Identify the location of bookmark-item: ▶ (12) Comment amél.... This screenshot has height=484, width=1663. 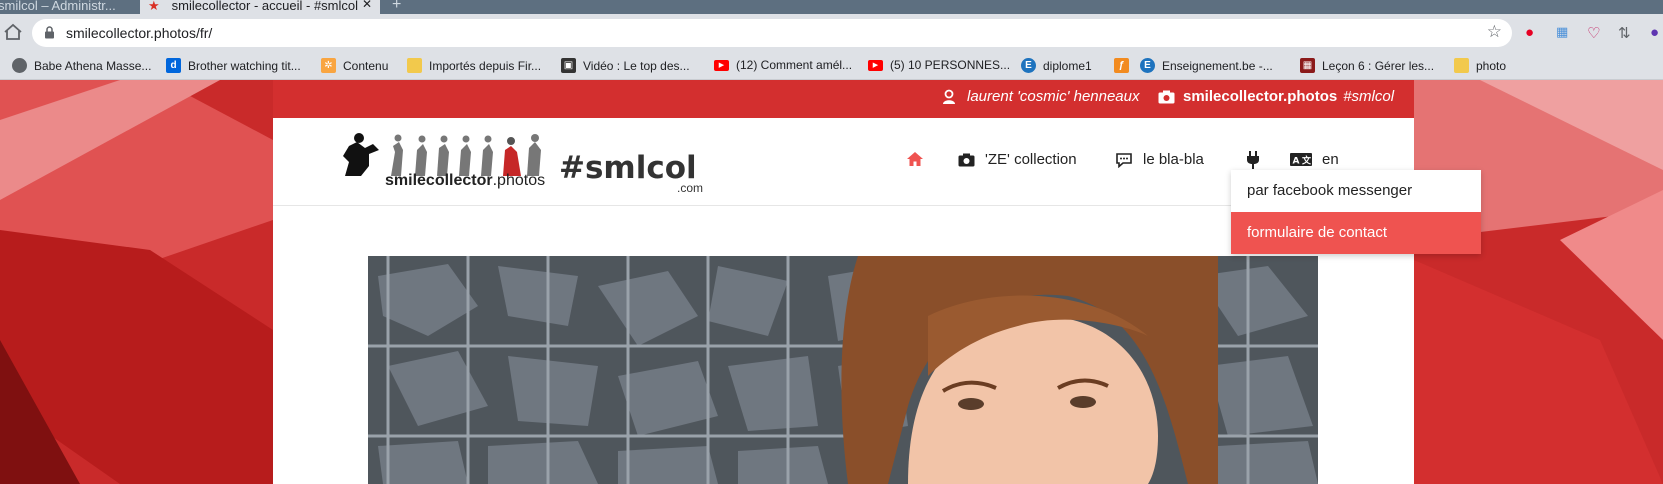
(783, 65).